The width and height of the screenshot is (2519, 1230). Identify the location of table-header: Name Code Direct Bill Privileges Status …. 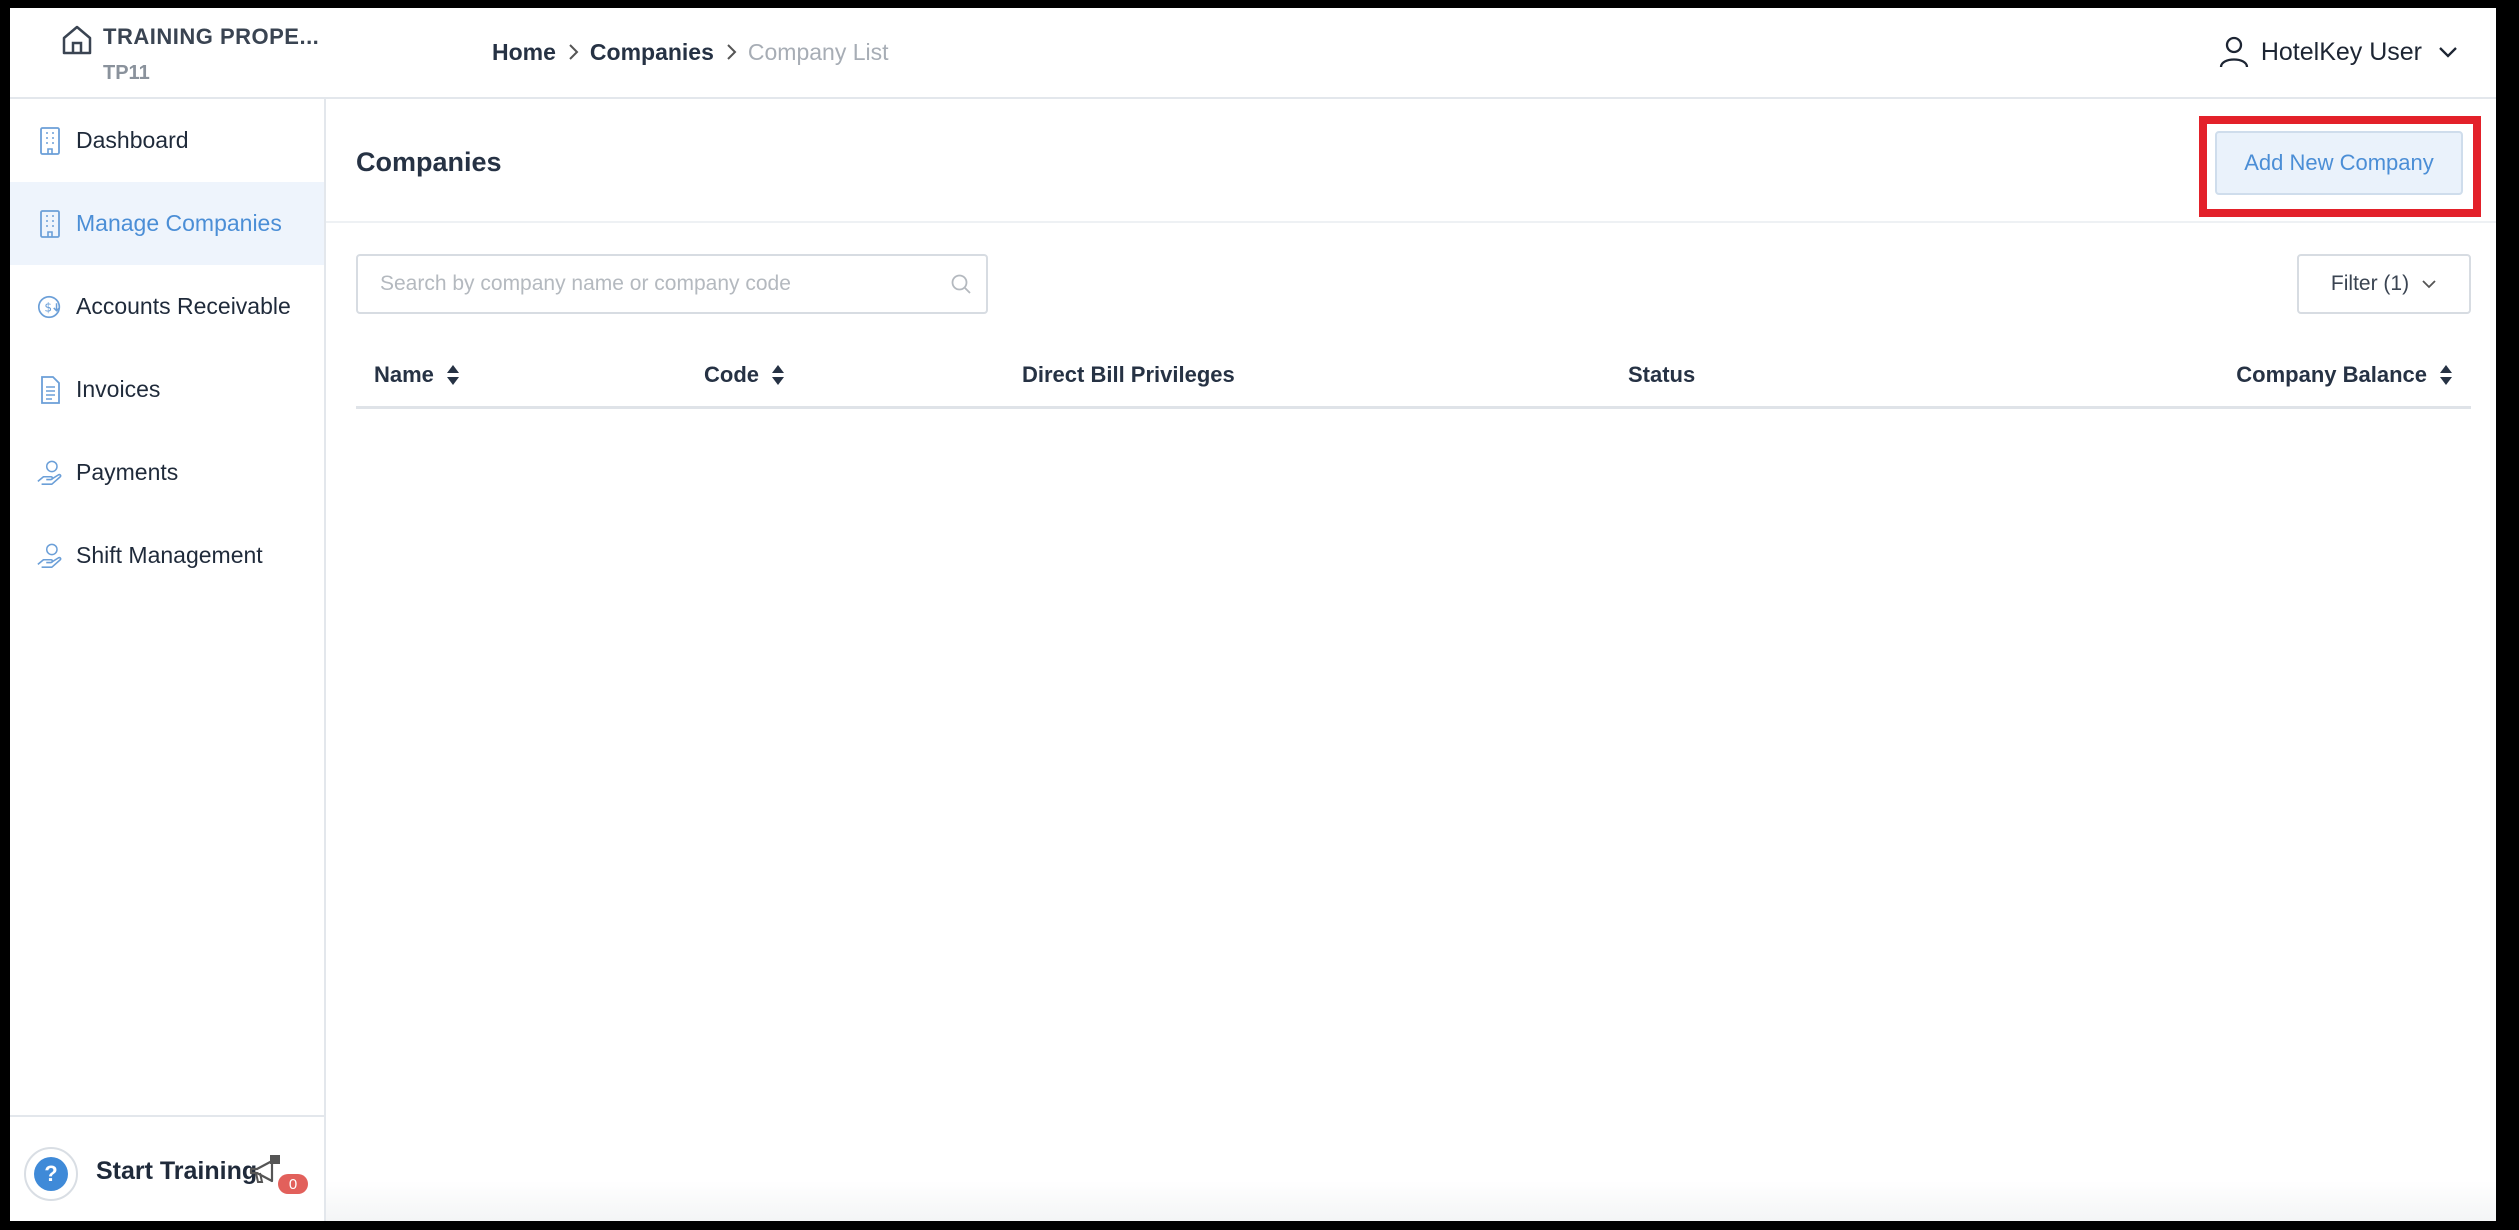
(1413, 379).